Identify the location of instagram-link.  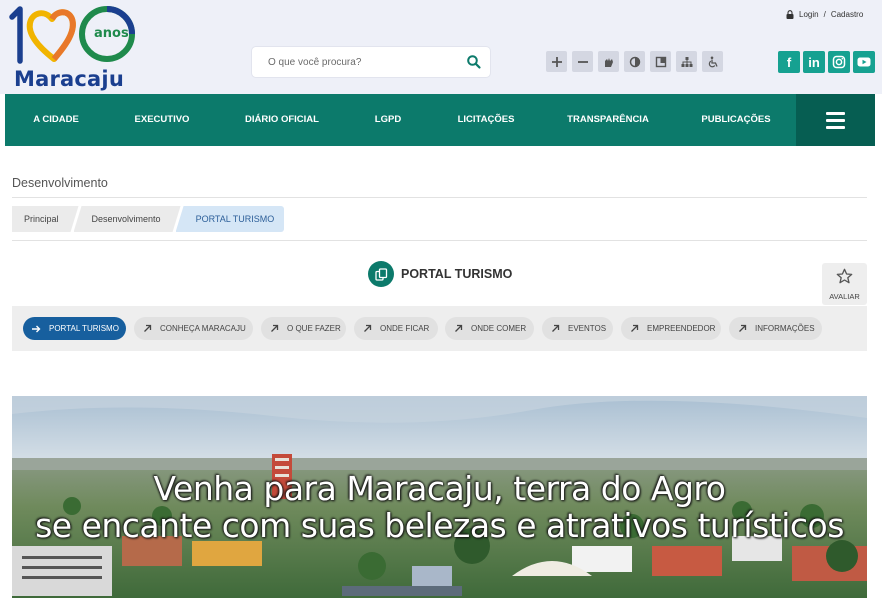
(839, 62).